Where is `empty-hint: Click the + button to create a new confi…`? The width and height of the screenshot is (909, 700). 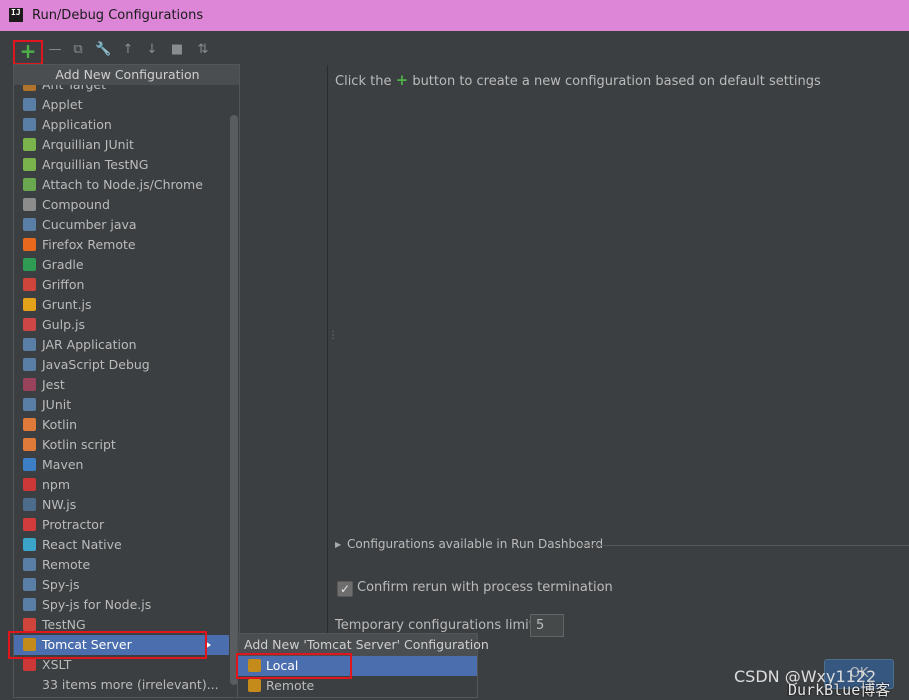
empty-hint: Click the + button to create a new confi… is located at coordinates (578, 80).